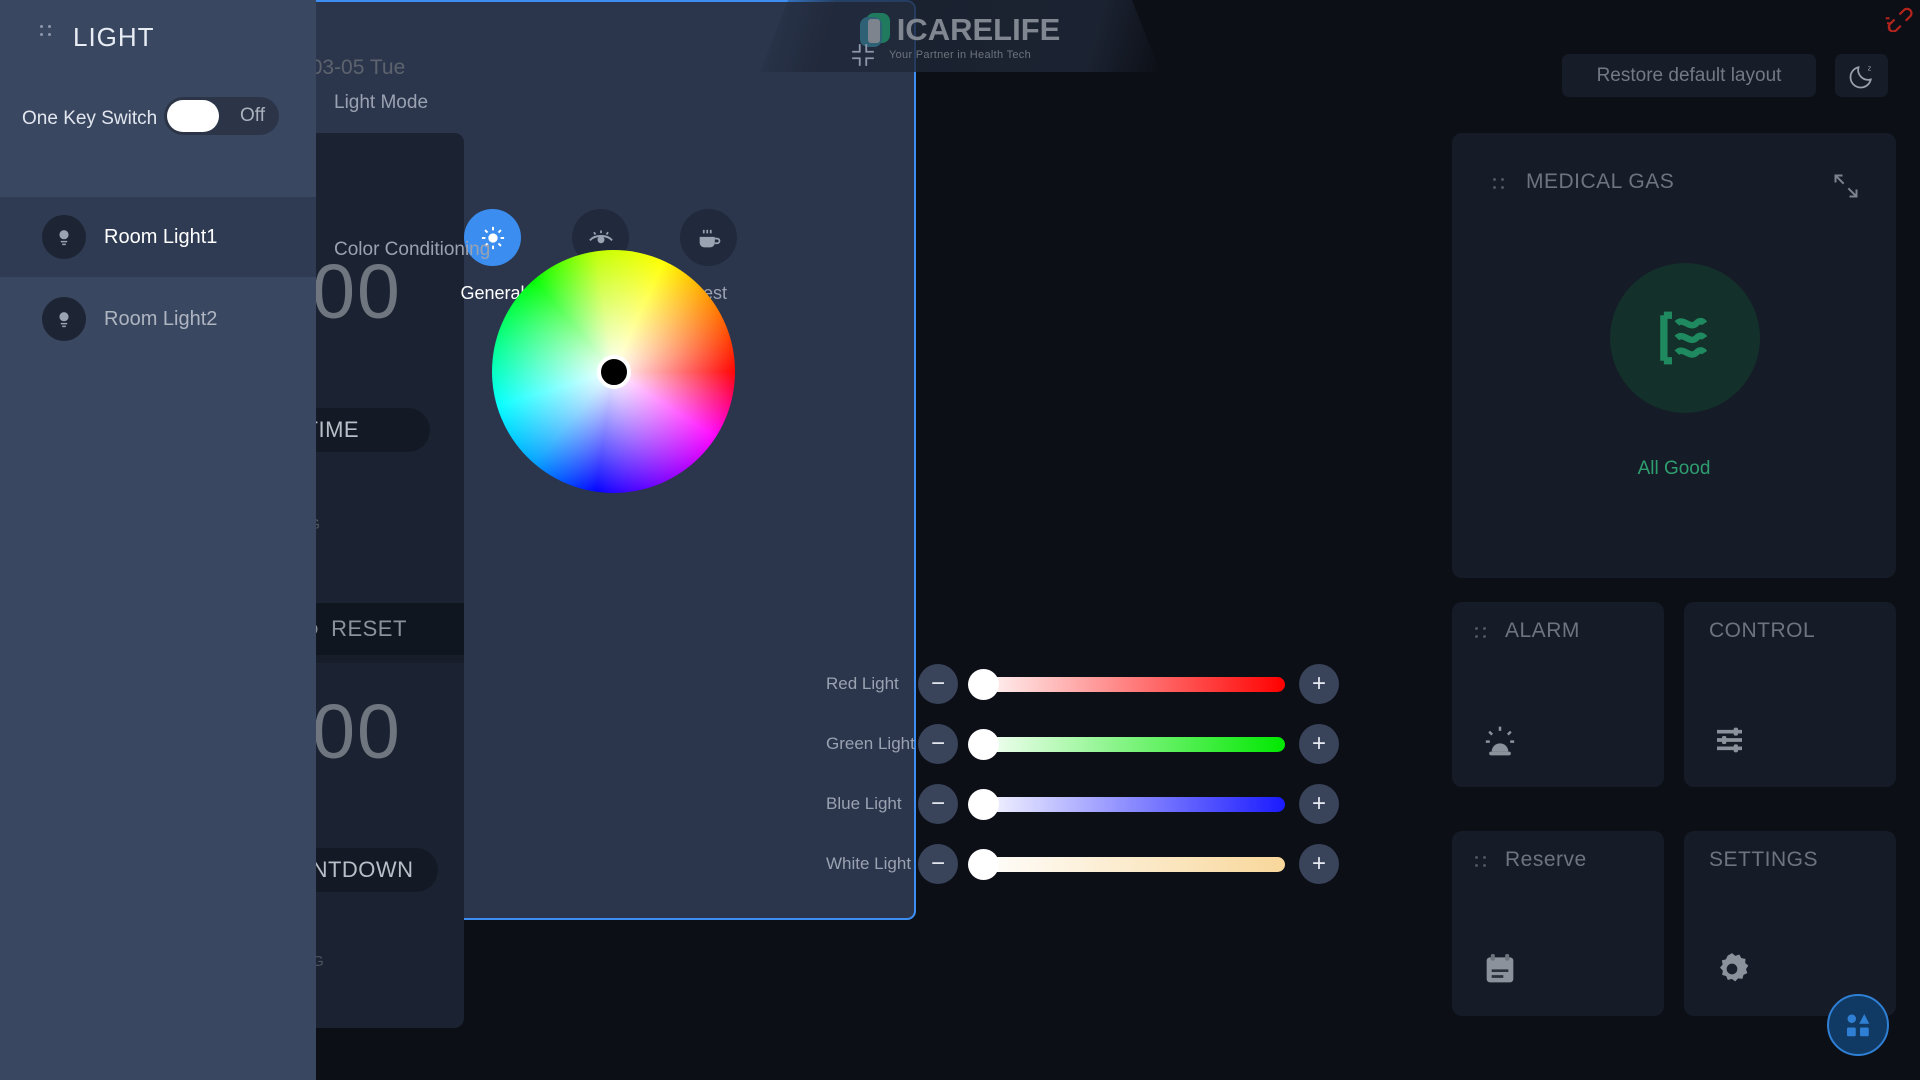  What do you see at coordinates (978, 29) in the screenshot?
I see `logo-wordmark: ICARELIFE` at bounding box center [978, 29].